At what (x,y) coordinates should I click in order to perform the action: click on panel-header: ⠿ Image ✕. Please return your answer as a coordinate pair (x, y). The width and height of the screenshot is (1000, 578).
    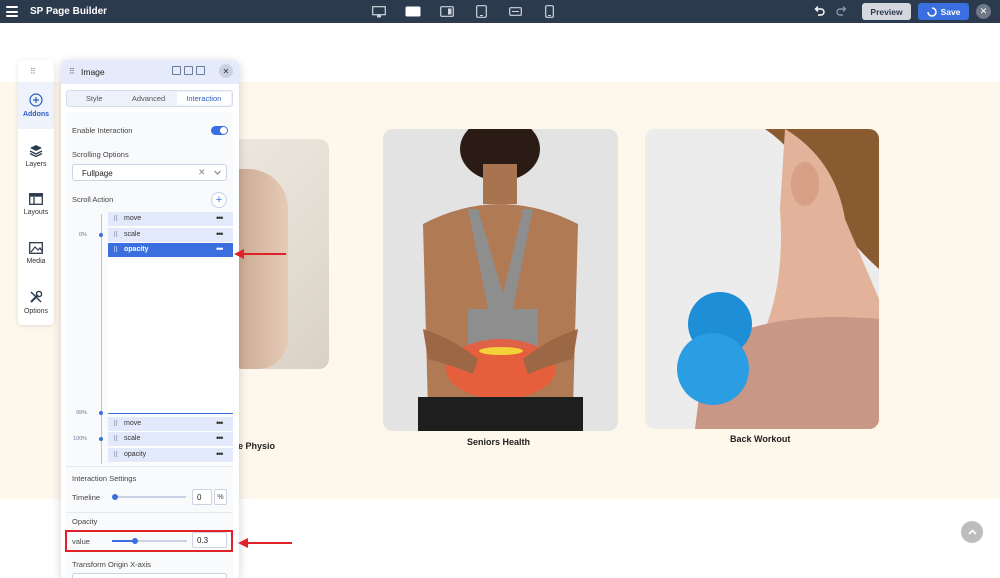
    Looking at the image, I should click on (150, 72).